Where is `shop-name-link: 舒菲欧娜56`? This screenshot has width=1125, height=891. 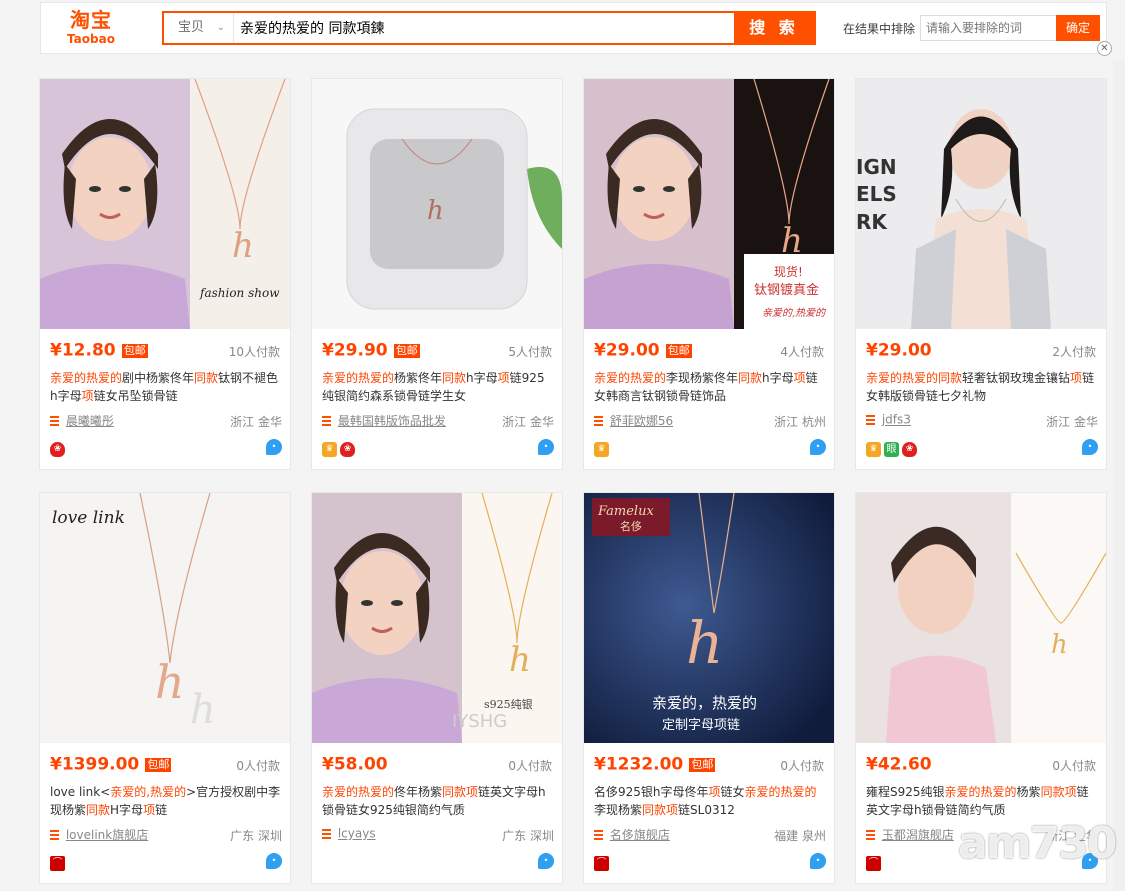 shop-name-link: 舒菲欧娜56 is located at coordinates (641, 421).